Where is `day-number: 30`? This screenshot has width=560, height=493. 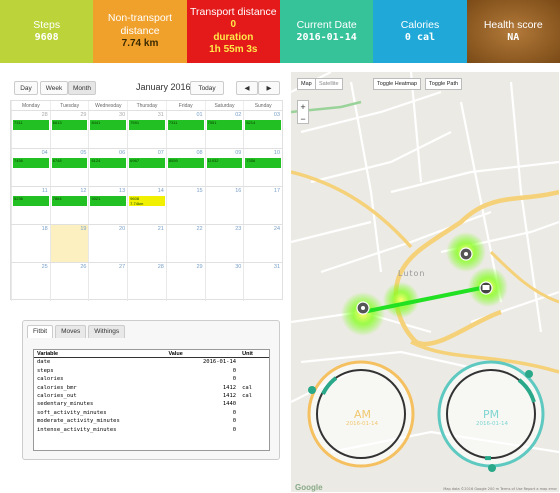 day-number: 30 is located at coordinates (238, 267).